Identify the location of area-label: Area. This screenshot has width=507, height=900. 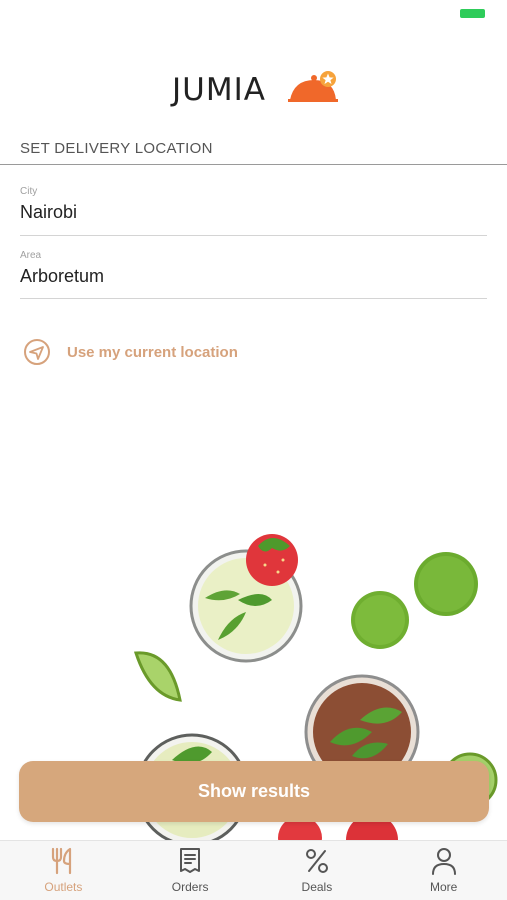
(31, 255).